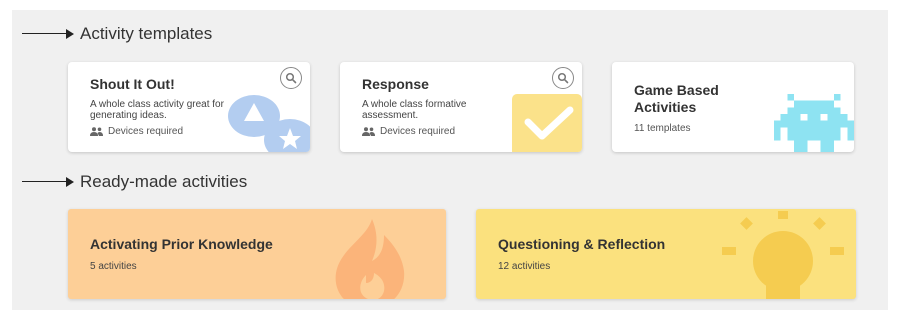  Describe the element at coordinates (666, 254) in the screenshot. I see `ready-card-questioning-reflection: Questioning & Reflection 12 activities` at that location.